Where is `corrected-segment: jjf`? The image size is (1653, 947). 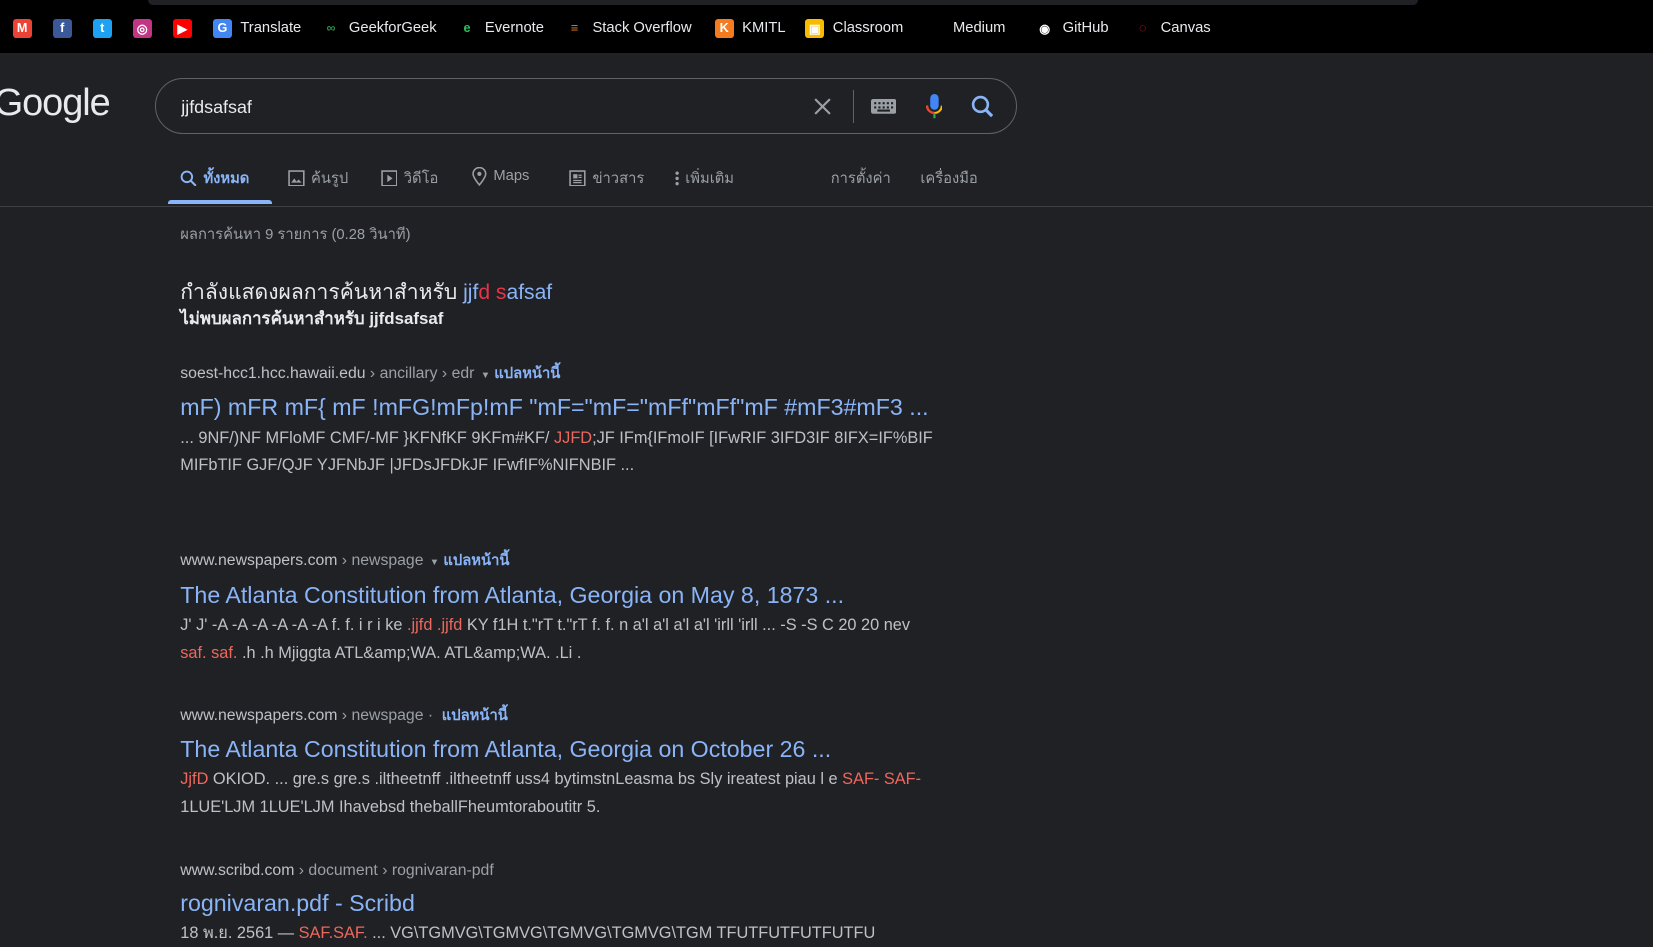 corrected-segment: jjf is located at coordinates (471, 293).